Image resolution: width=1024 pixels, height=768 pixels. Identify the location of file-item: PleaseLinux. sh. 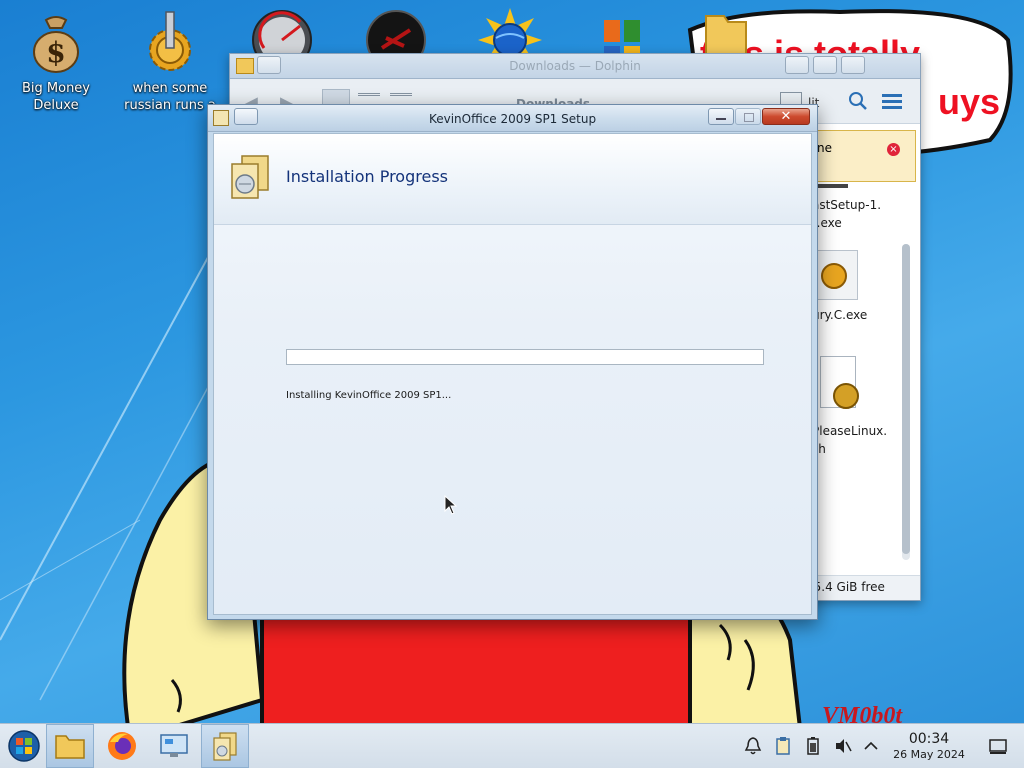
(849, 440).